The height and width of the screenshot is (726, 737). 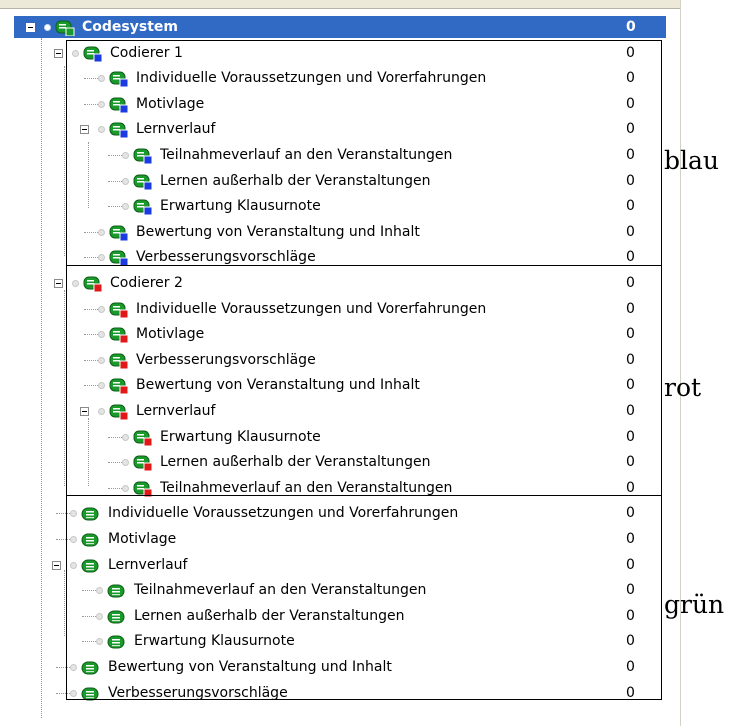 I want to click on code-system-icon, so click(x=65, y=28).